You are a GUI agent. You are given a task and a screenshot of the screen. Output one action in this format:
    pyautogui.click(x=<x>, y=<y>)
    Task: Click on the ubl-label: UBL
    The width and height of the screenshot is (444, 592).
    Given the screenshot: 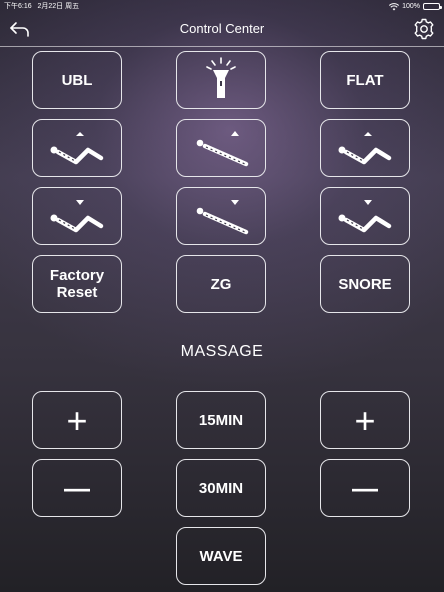 What is the action you would take?
    pyautogui.click(x=77, y=80)
    